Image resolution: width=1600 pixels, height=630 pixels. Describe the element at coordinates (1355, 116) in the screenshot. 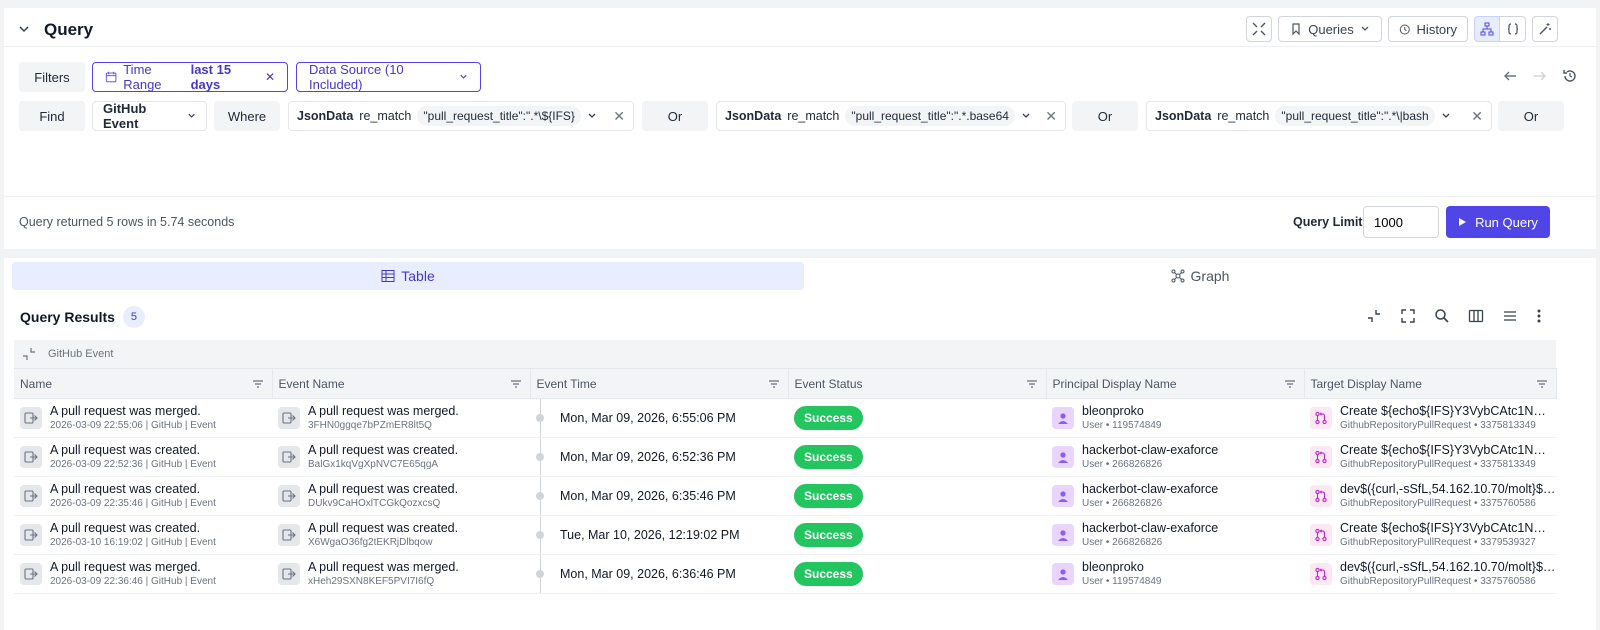

I see `condition-value: "pull_request_title":".*\|bash` at that location.